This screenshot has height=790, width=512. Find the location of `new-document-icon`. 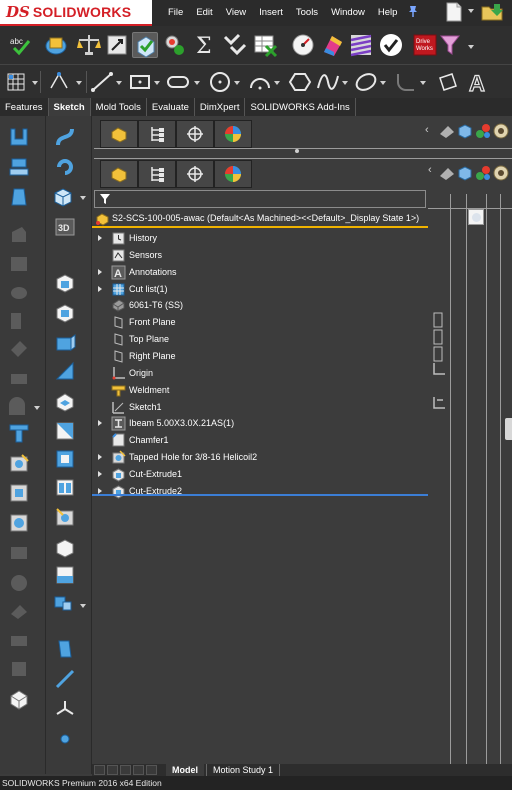

new-document-icon is located at coordinates (455, 12).